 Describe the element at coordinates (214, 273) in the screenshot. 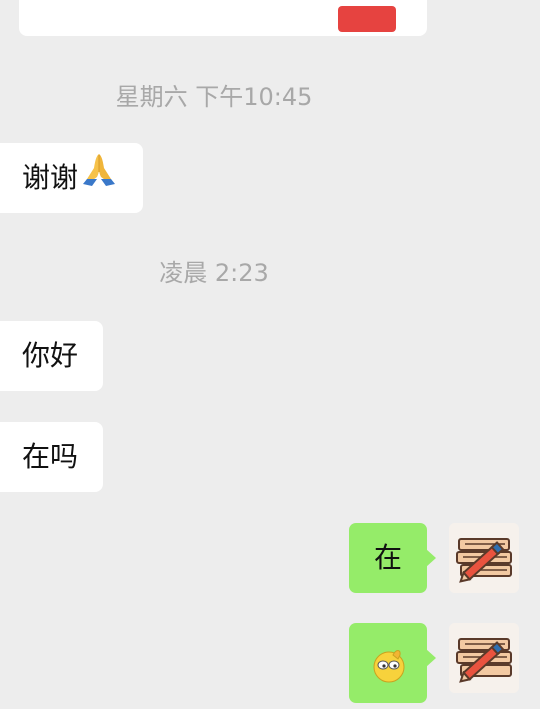

I see `timestamp: 凌晨 2:23` at that location.